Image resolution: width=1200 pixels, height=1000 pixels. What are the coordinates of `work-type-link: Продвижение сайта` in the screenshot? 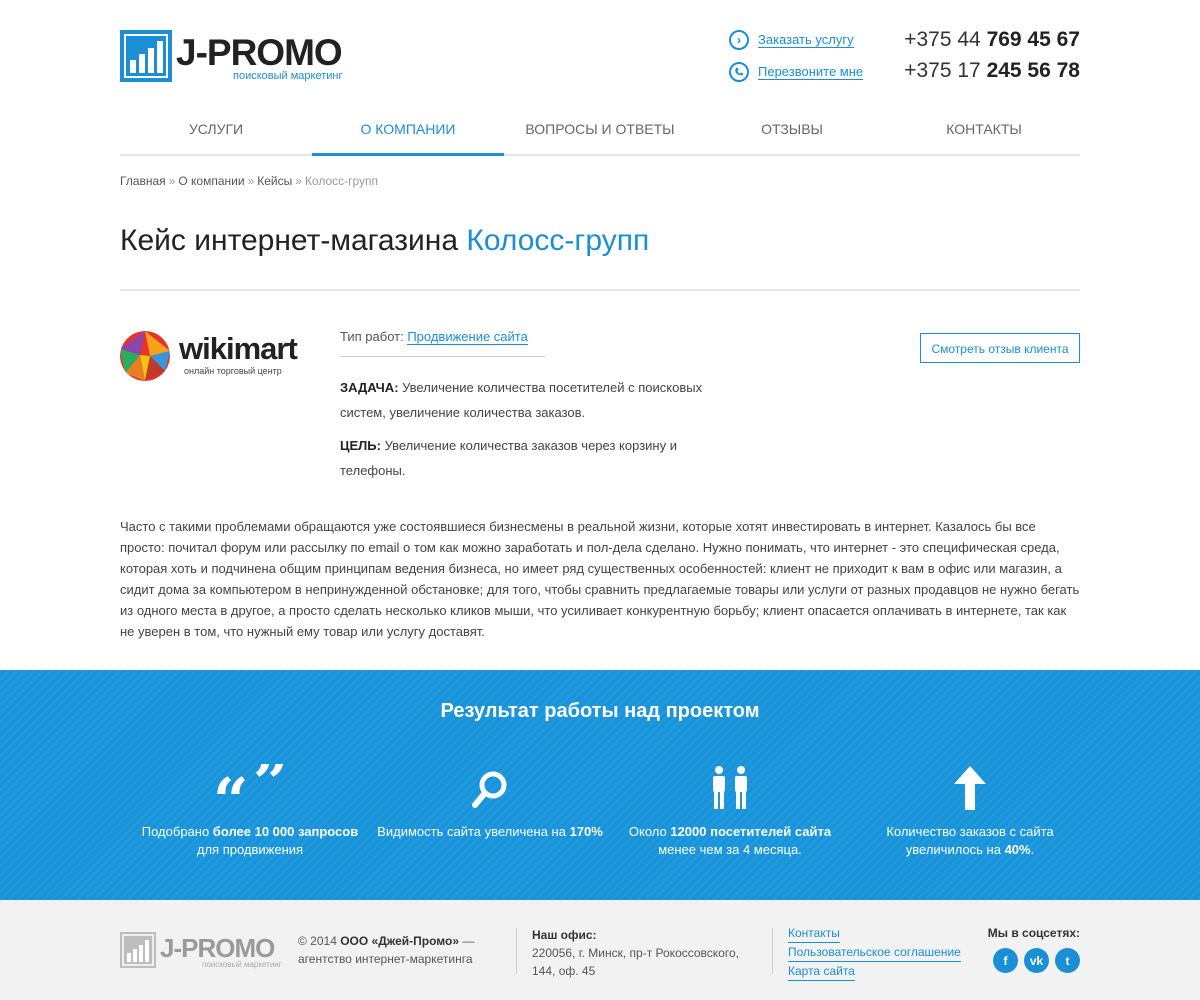 It's located at (467, 337).